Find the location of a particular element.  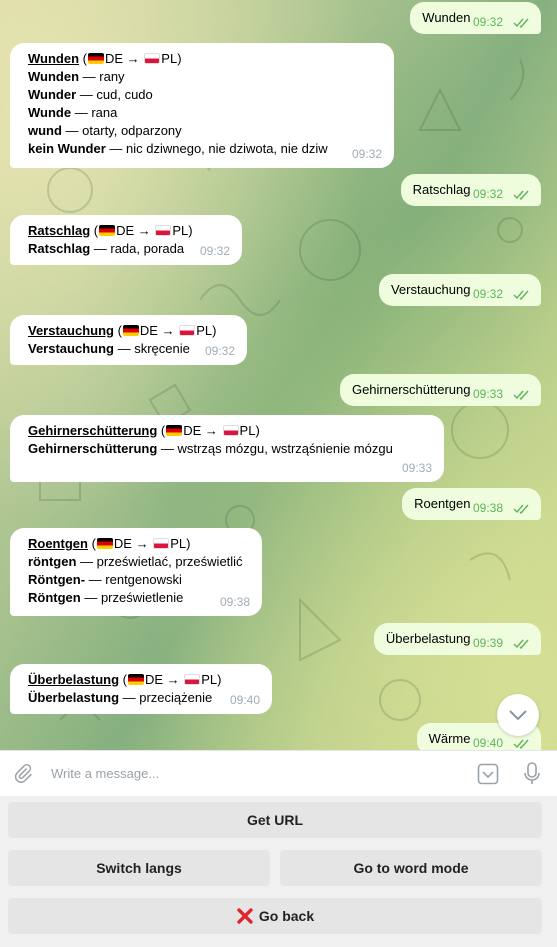

switch-langs-button: Switch langs is located at coordinates (139, 868).